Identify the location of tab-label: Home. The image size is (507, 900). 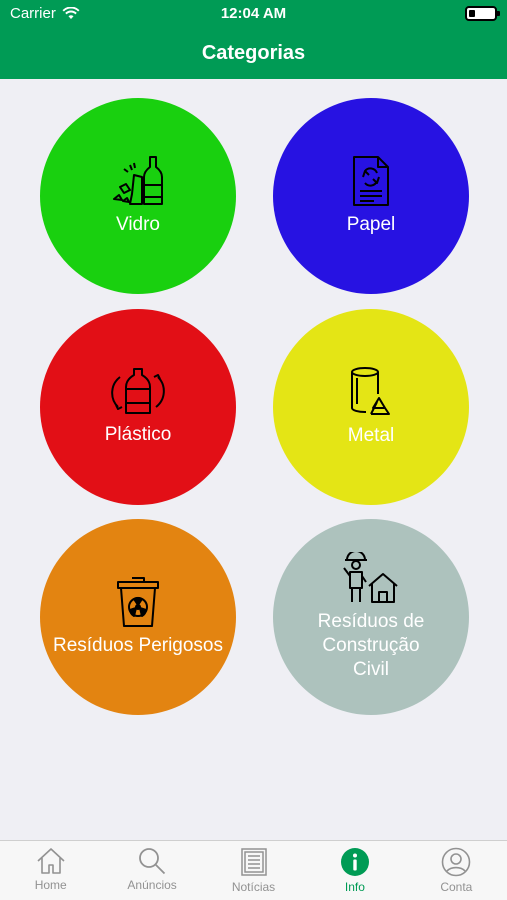
(50, 885).